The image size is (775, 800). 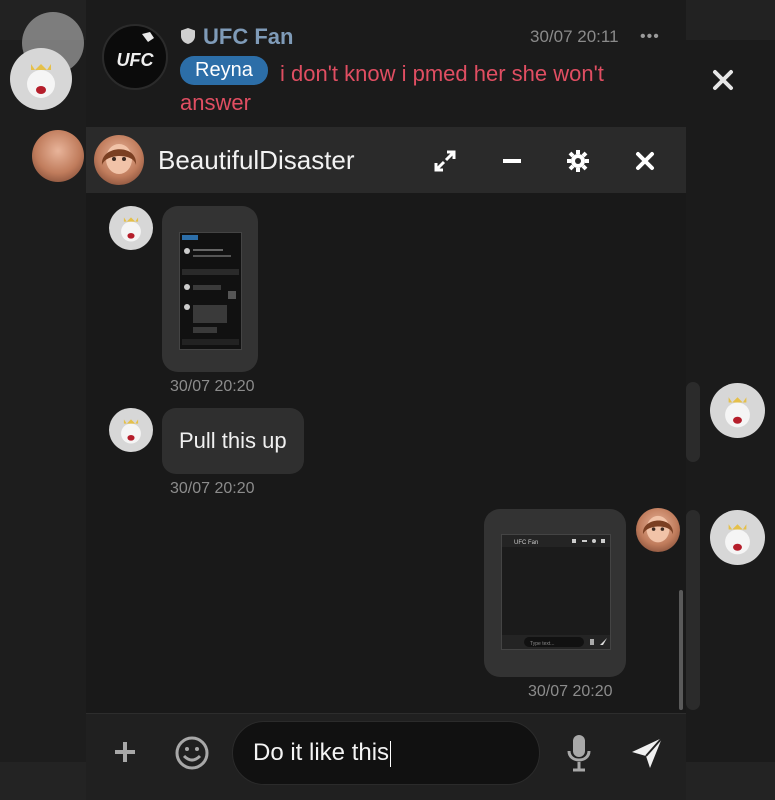 What do you see at coordinates (248, 37) in the screenshot?
I see `notification-sender: UFC Fan` at bounding box center [248, 37].